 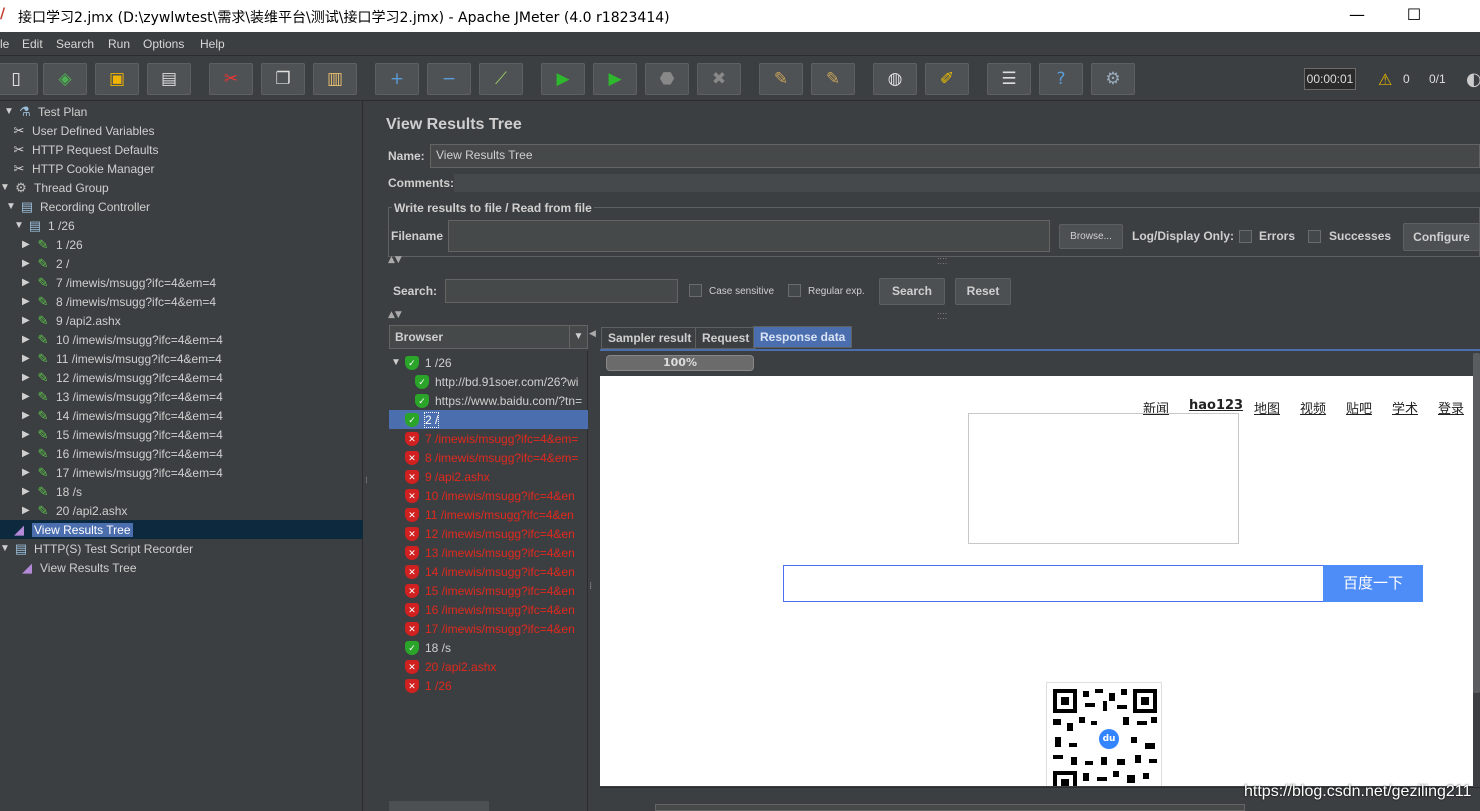 What do you see at coordinates (955, 156) in the screenshot?
I see `name-field: View Results Tree` at bounding box center [955, 156].